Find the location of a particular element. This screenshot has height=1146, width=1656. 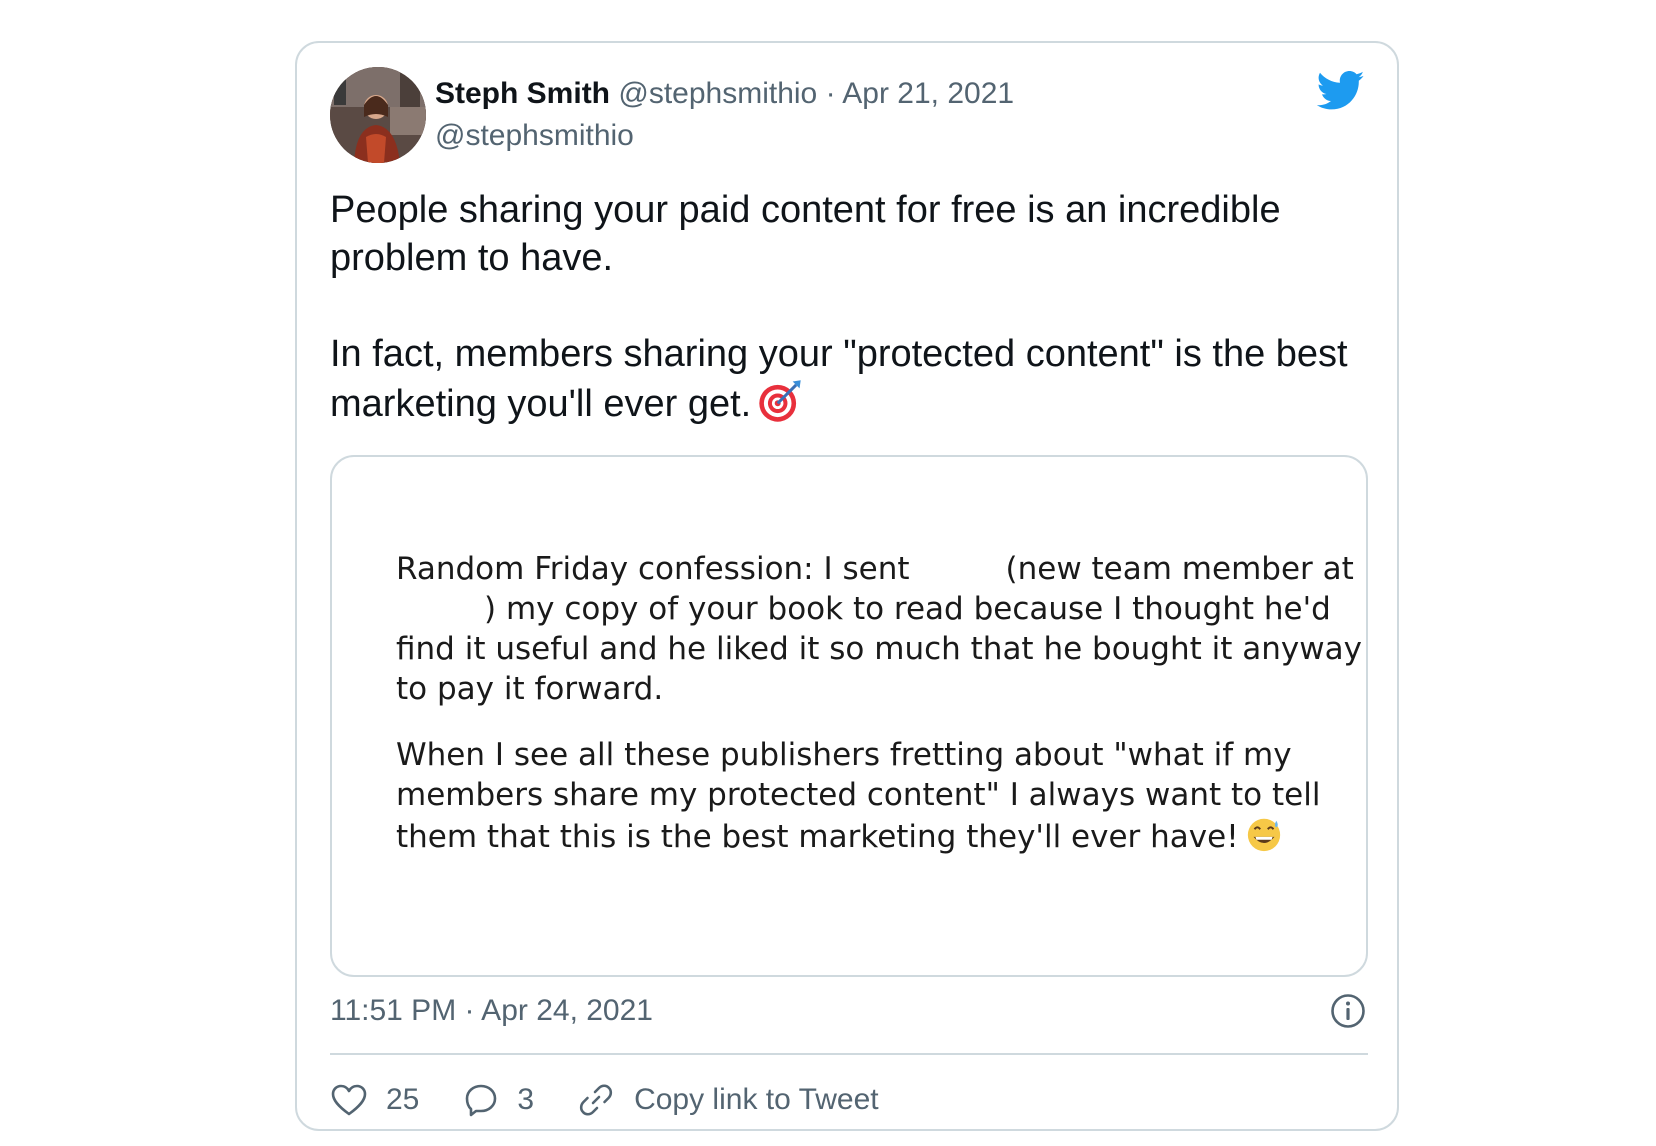

reply-bubble-icon is located at coordinates (481, 1100).